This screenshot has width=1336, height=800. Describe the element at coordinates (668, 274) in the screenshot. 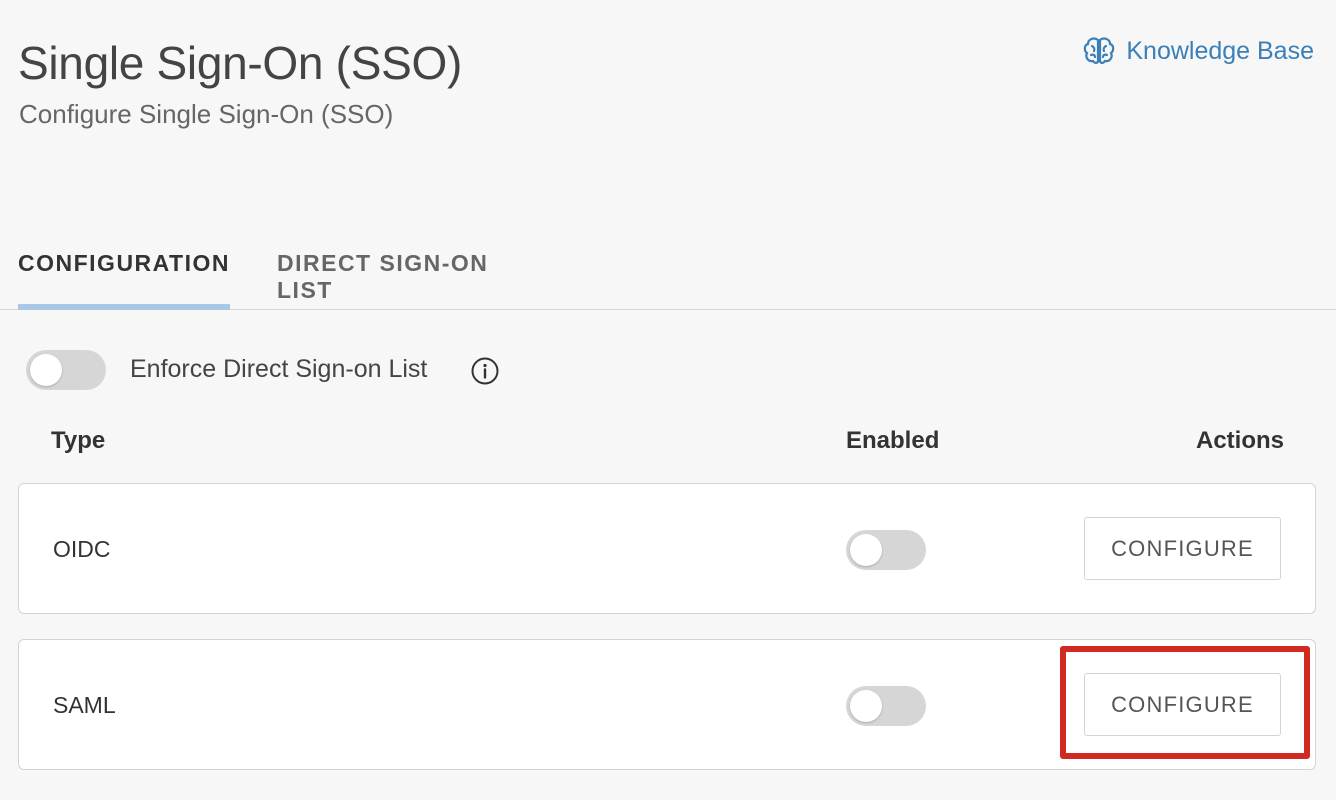

I see `tab-bar: CONFIGURATION DIRECT SIGN-ON LIST` at that location.